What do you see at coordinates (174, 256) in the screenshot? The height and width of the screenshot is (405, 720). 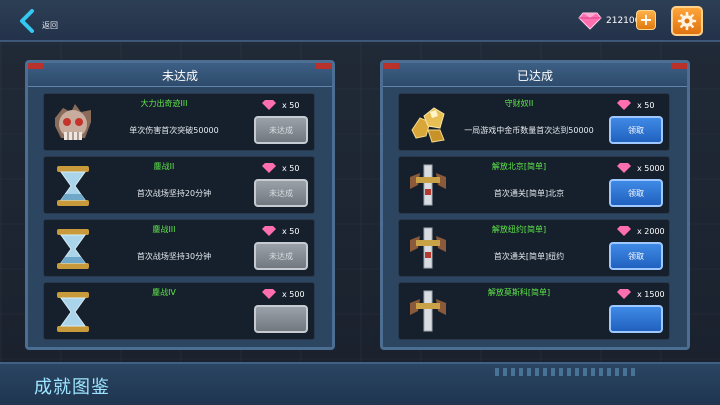 I see `achievement-desc: 首次战场坚持30分钟` at bounding box center [174, 256].